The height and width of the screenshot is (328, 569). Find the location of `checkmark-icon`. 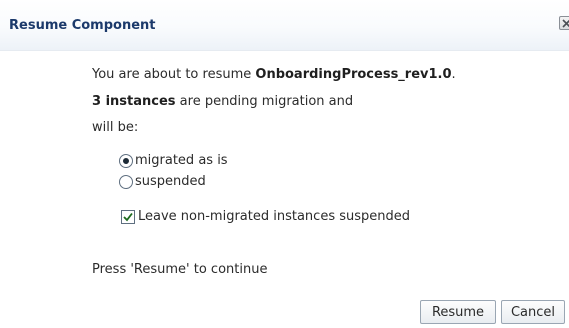

checkmark-icon is located at coordinates (128, 216).